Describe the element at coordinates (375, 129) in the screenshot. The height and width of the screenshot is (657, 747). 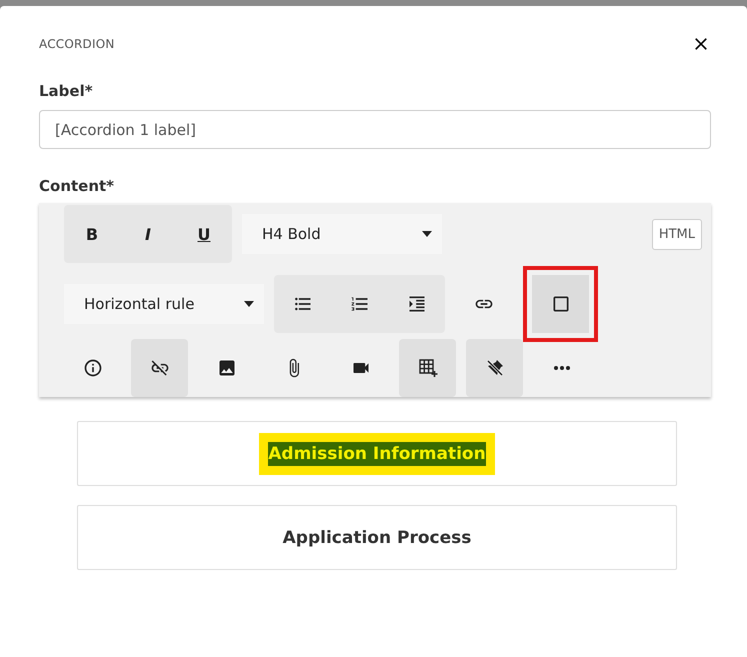
I see `label-input: [Accordion 1 label]` at that location.